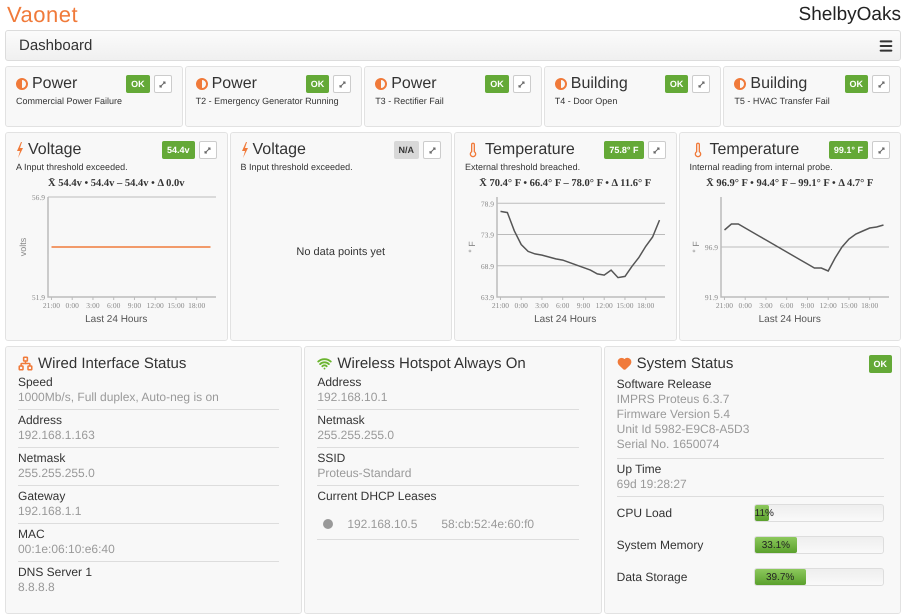 This screenshot has width=901, height=614. Describe the element at coordinates (660, 545) in the screenshot. I see `meter-label: System Memory` at that location.